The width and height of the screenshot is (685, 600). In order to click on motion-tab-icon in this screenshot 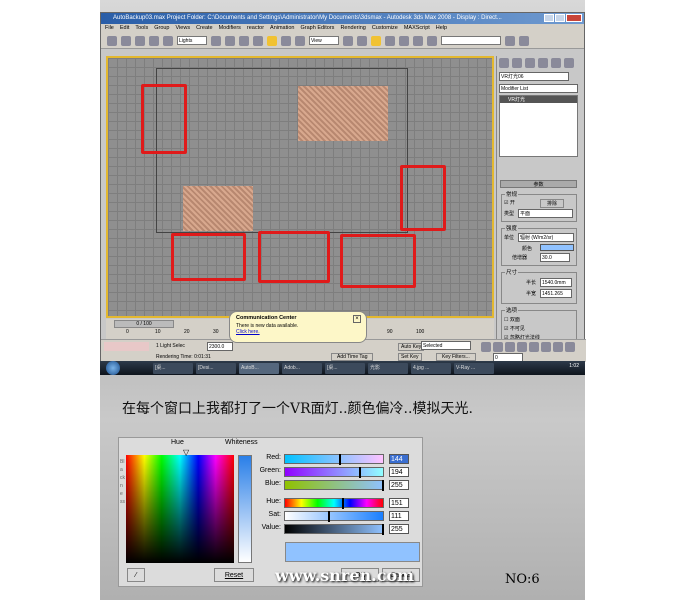, I will do `click(543, 63)`.